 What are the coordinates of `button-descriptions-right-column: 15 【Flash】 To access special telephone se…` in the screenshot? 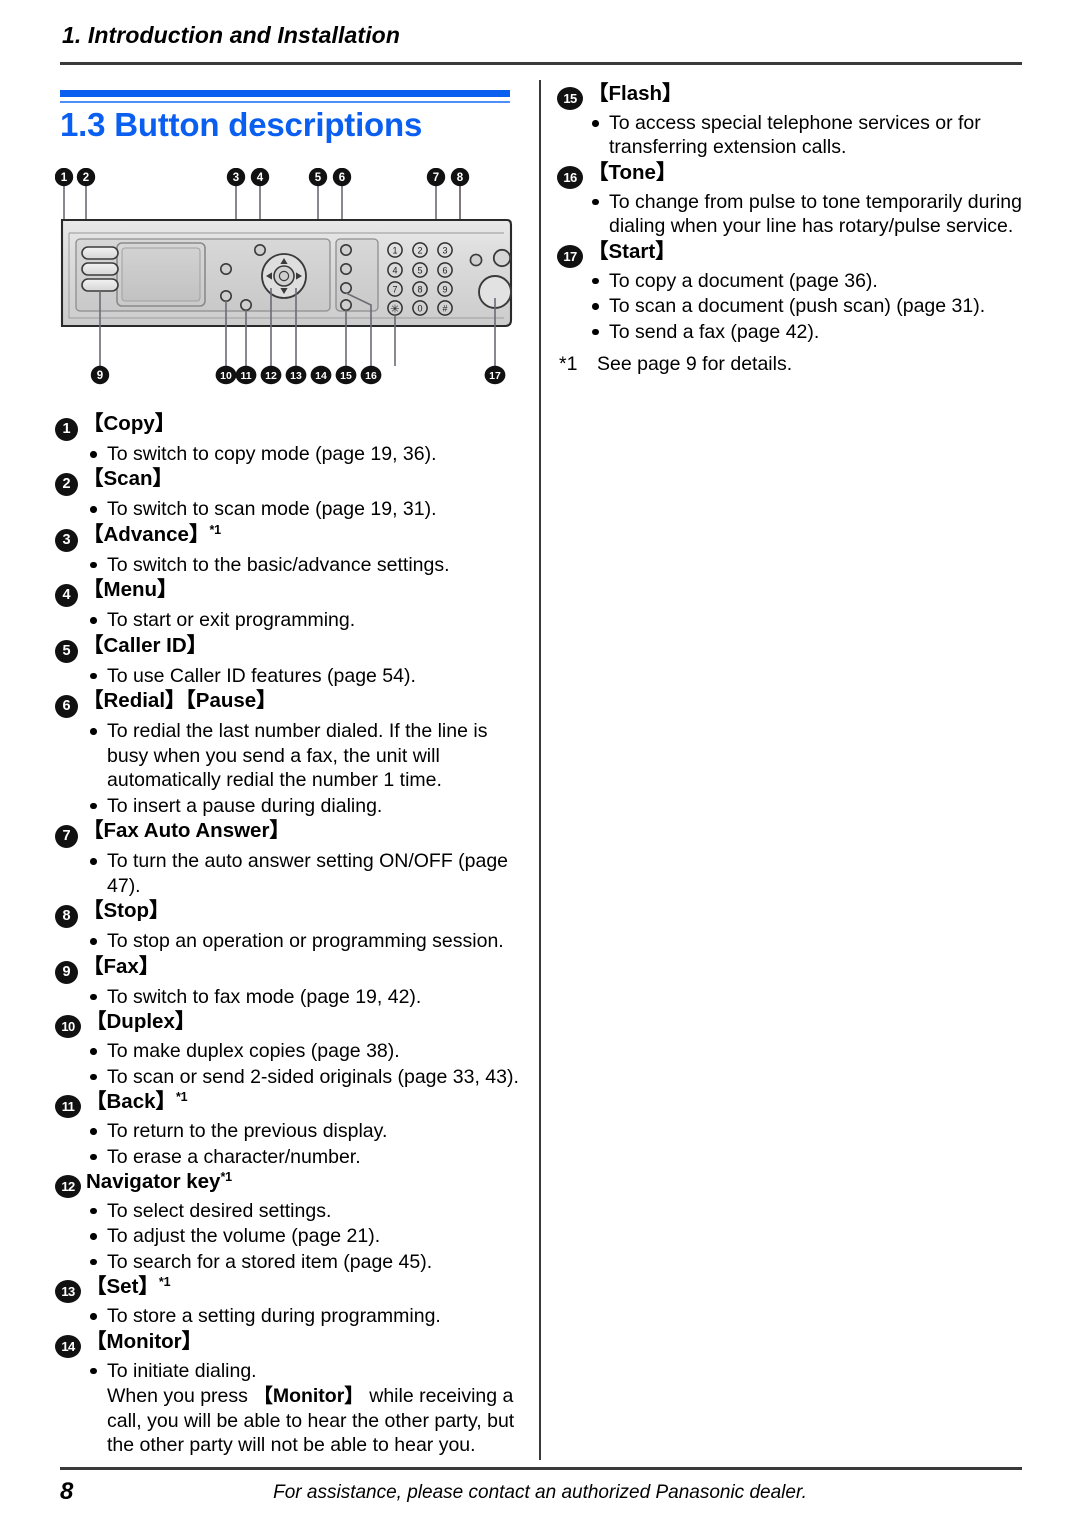 It's located at (792, 229).